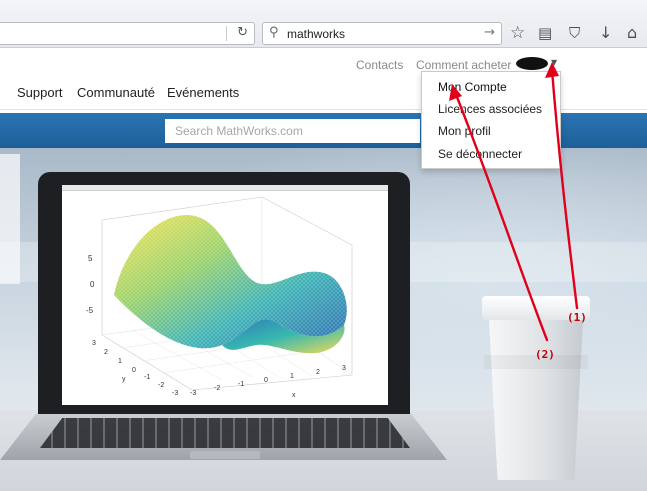  What do you see at coordinates (554, 62) in the screenshot?
I see `chevron-down-icon: ▼` at bounding box center [554, 62].